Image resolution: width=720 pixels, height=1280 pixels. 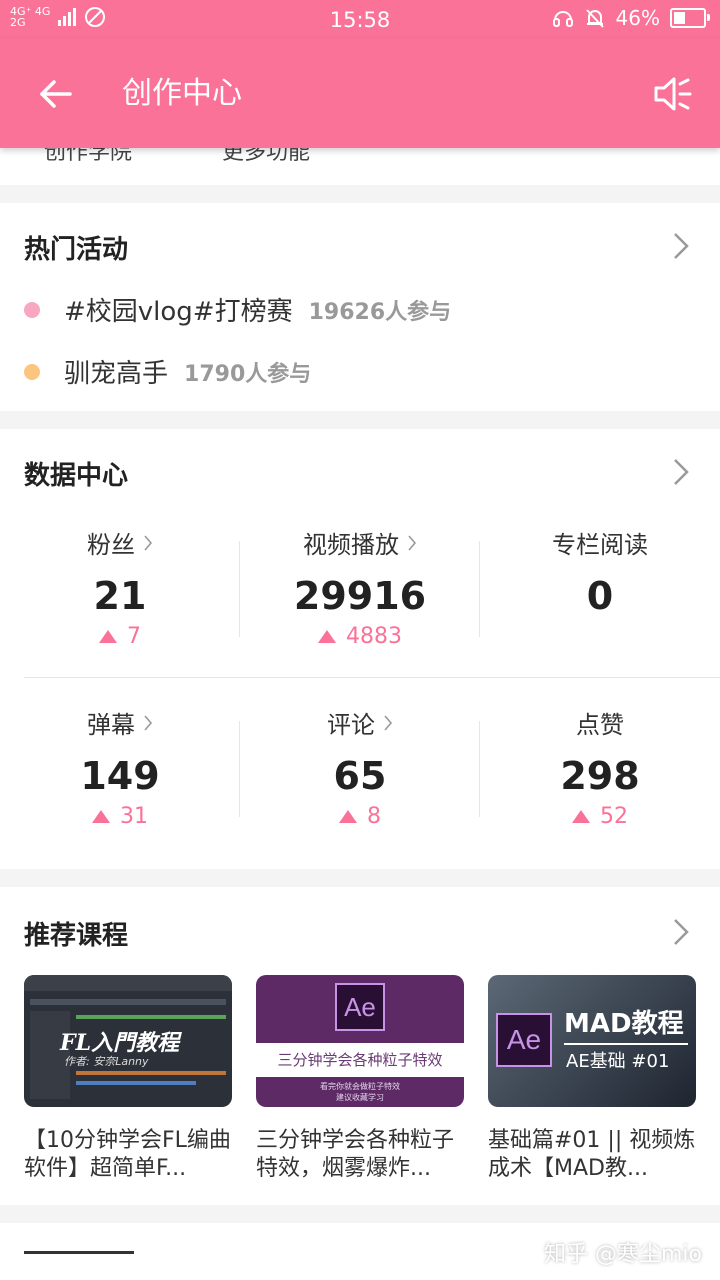 I want to click on section-title: 热门活动, so click(x=76, y=250).